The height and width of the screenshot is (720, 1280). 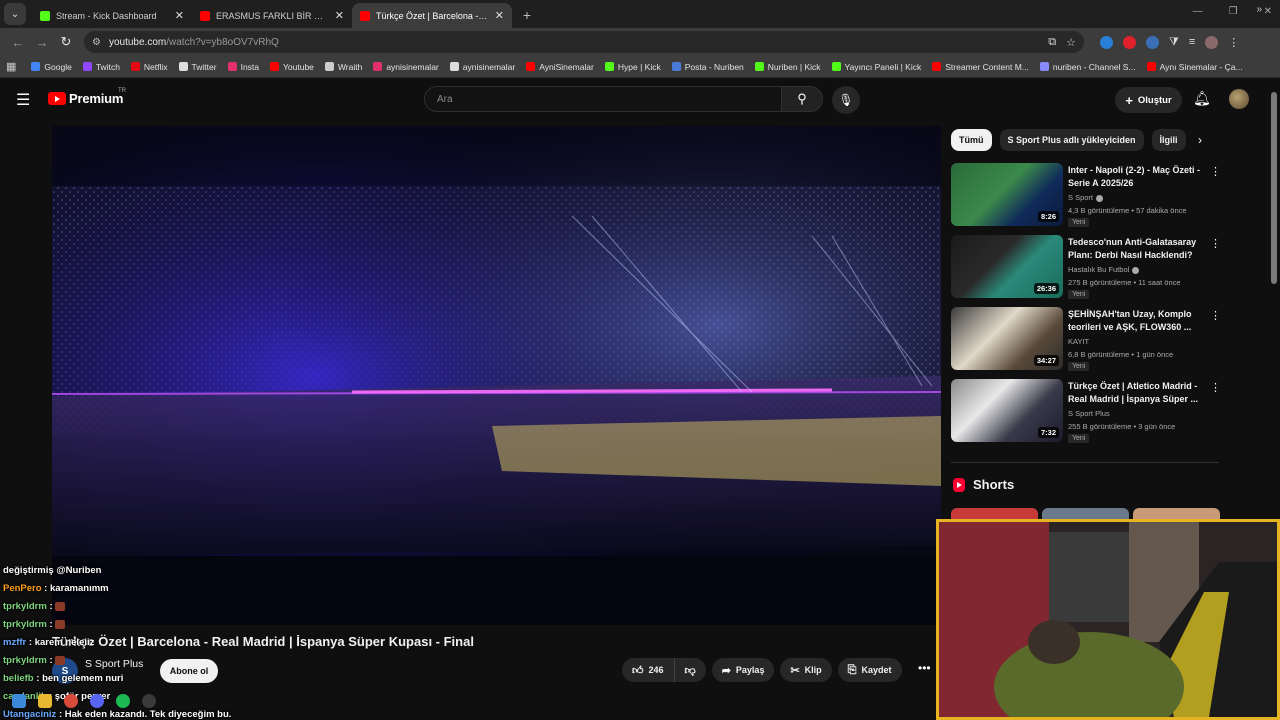 What do you see at coordinates (1071, 140) in the screenshot?
I see `chip-uploader: S Sport Plus adlı yükleyiciden` at bounding box center [1071, 140].